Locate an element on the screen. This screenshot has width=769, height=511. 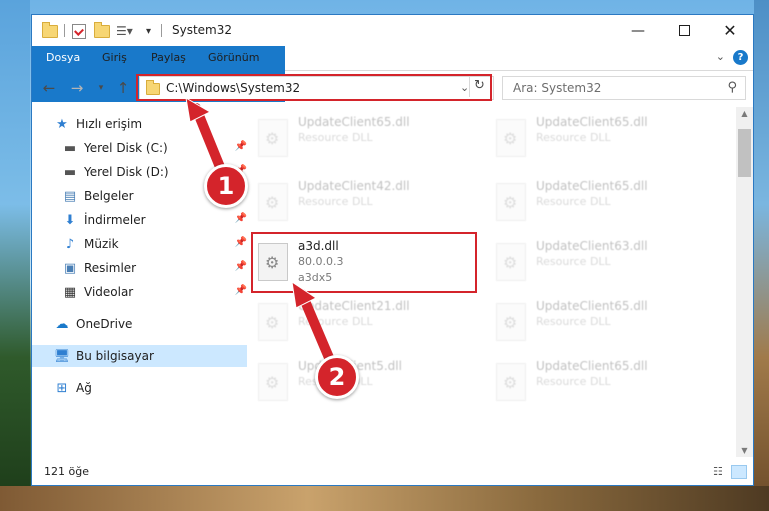
annotation-arrows is located at coordinates (260, 231).